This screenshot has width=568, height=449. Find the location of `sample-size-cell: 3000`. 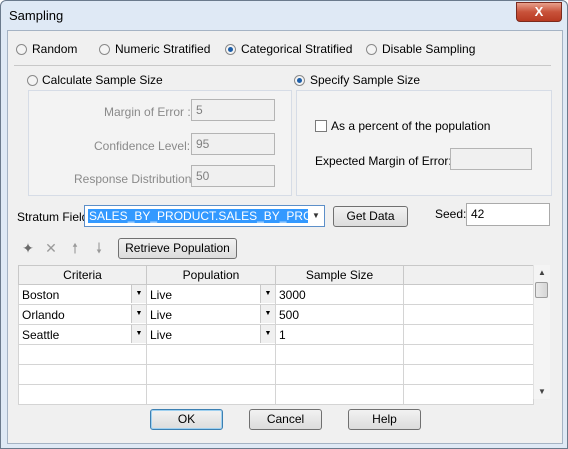

sample-size-cell: 3000 is located at coordinates (339, 294).